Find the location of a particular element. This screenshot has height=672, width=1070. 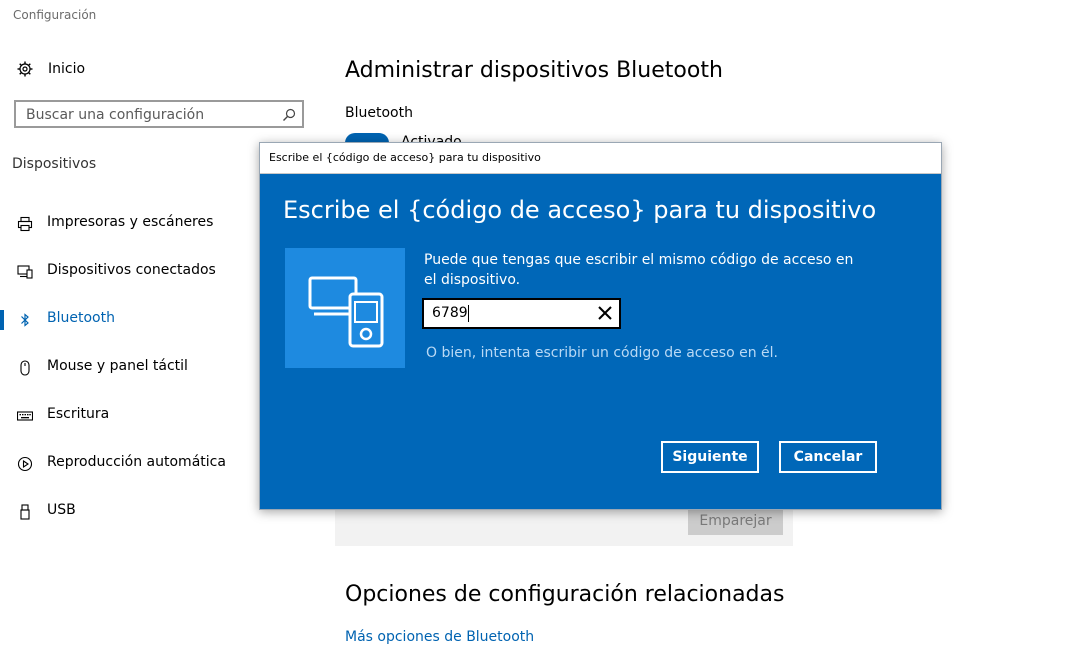

sidebar-item-label: Mouse y panel táctil is located at coordinates (117, 366).